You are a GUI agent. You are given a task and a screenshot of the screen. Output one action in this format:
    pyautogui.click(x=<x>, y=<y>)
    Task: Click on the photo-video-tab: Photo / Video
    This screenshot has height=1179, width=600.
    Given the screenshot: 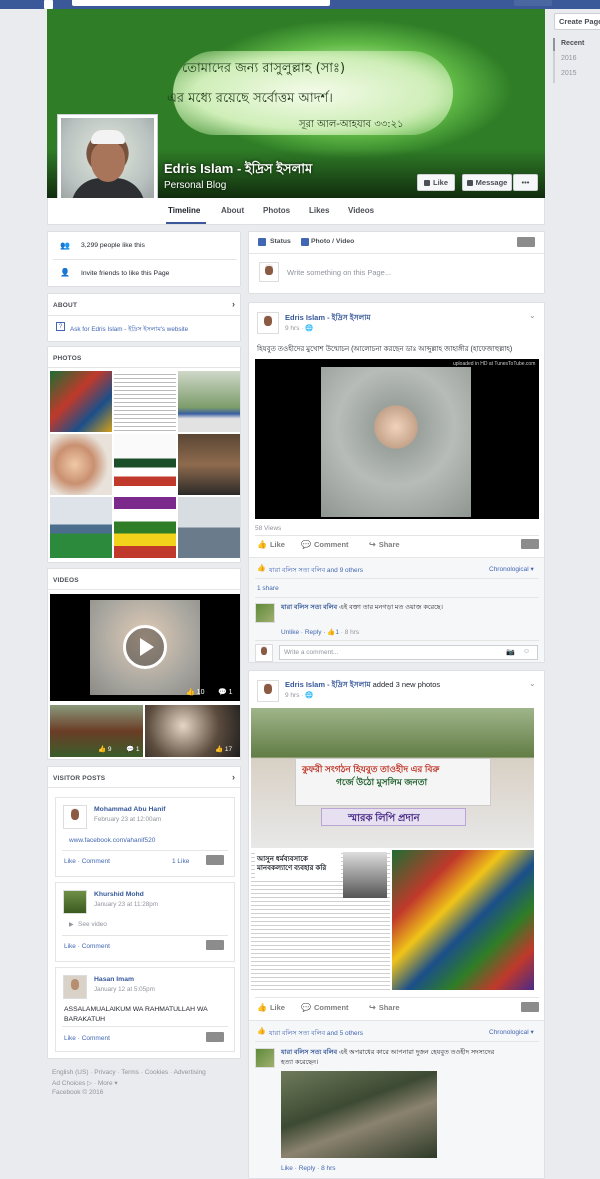 What is the action you would take?
    pyautogui.click(x=332, y=241)
    